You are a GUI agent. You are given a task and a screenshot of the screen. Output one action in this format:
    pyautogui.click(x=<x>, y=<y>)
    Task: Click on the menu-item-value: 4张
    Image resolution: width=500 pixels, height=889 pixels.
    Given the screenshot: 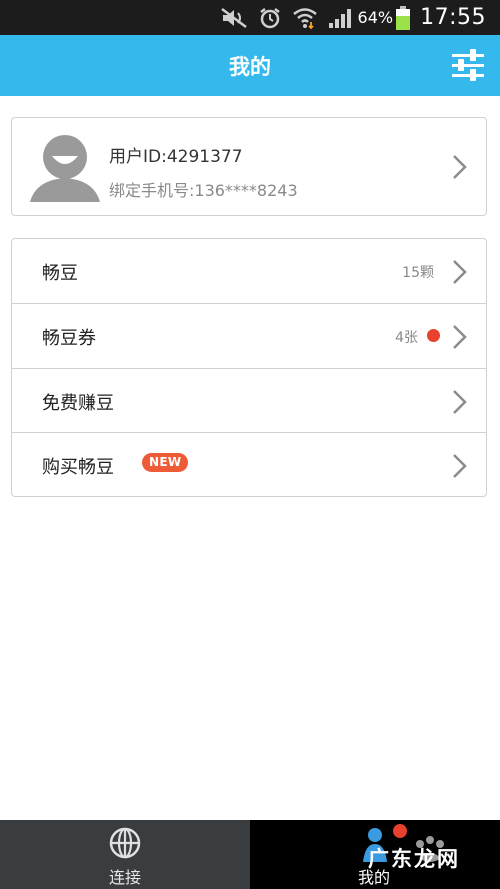 What is the action you would take?
    pyautogui.click(x=406, y=338)
    